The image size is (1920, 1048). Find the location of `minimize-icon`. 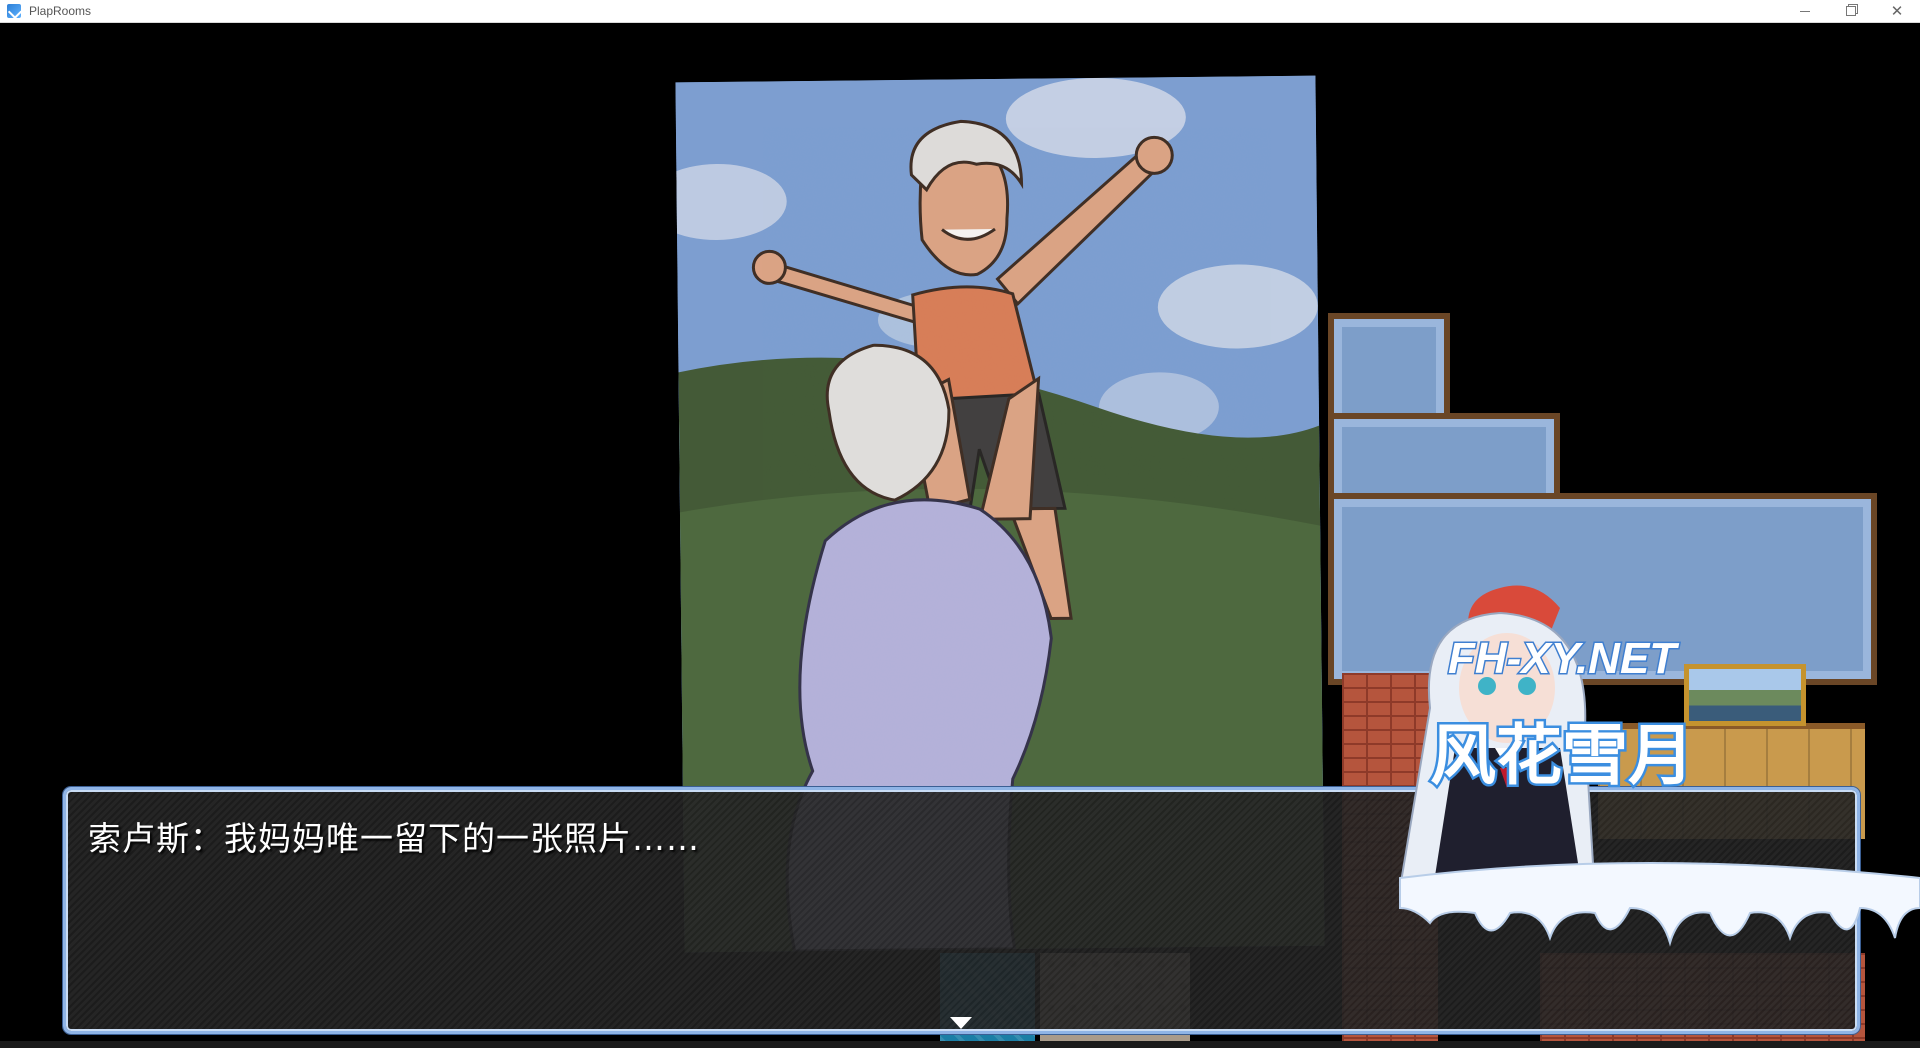

minimize-icon is located at coordinates (1805, 11).